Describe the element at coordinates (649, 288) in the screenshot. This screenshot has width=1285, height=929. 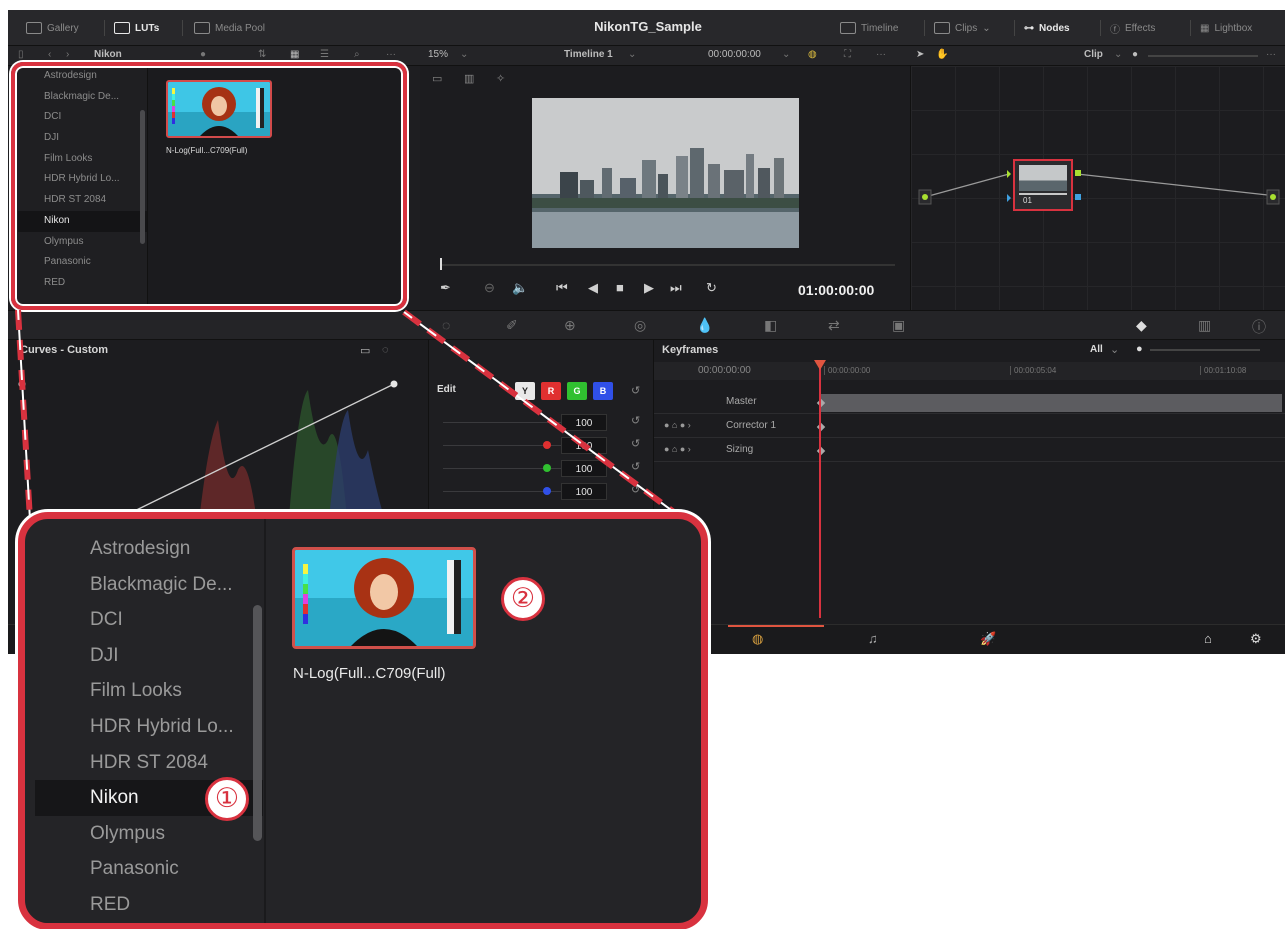
I see `play-icon: ▶` at that location.